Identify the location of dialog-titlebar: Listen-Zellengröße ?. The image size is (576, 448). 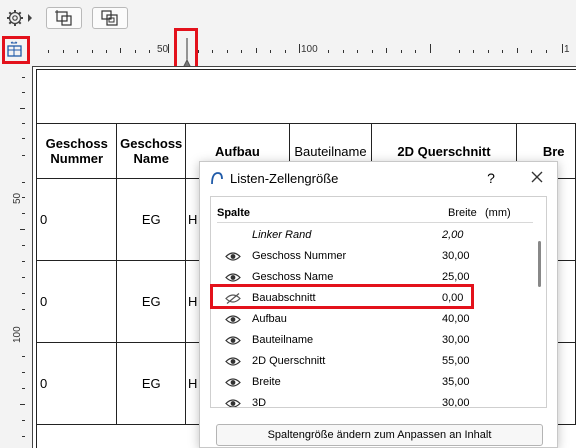
(378, 178).